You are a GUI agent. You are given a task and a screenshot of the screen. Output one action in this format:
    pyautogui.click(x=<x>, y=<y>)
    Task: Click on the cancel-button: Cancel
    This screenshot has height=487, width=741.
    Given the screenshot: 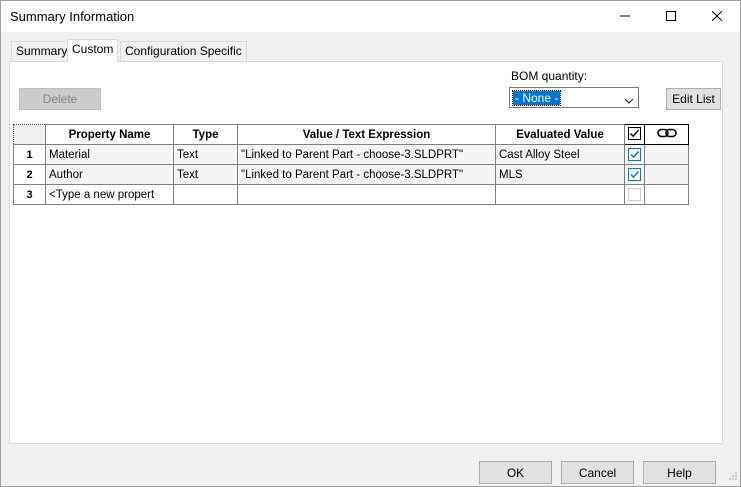 What is the action you would take?
    pyautogui.click(x=597, y=472)
    